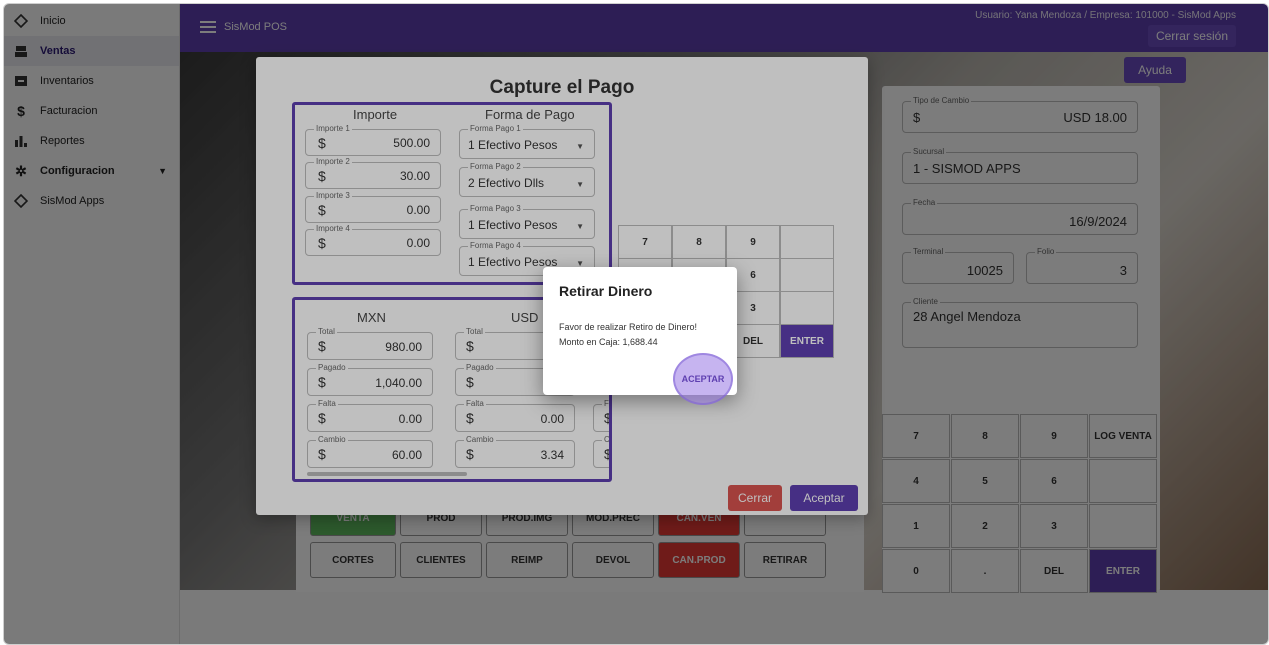  Describe the element at coordinates (628, 327) in the screenshot. I see `alert-message-line-1: Favor de realizar Retiro de Dinero!` at that location.